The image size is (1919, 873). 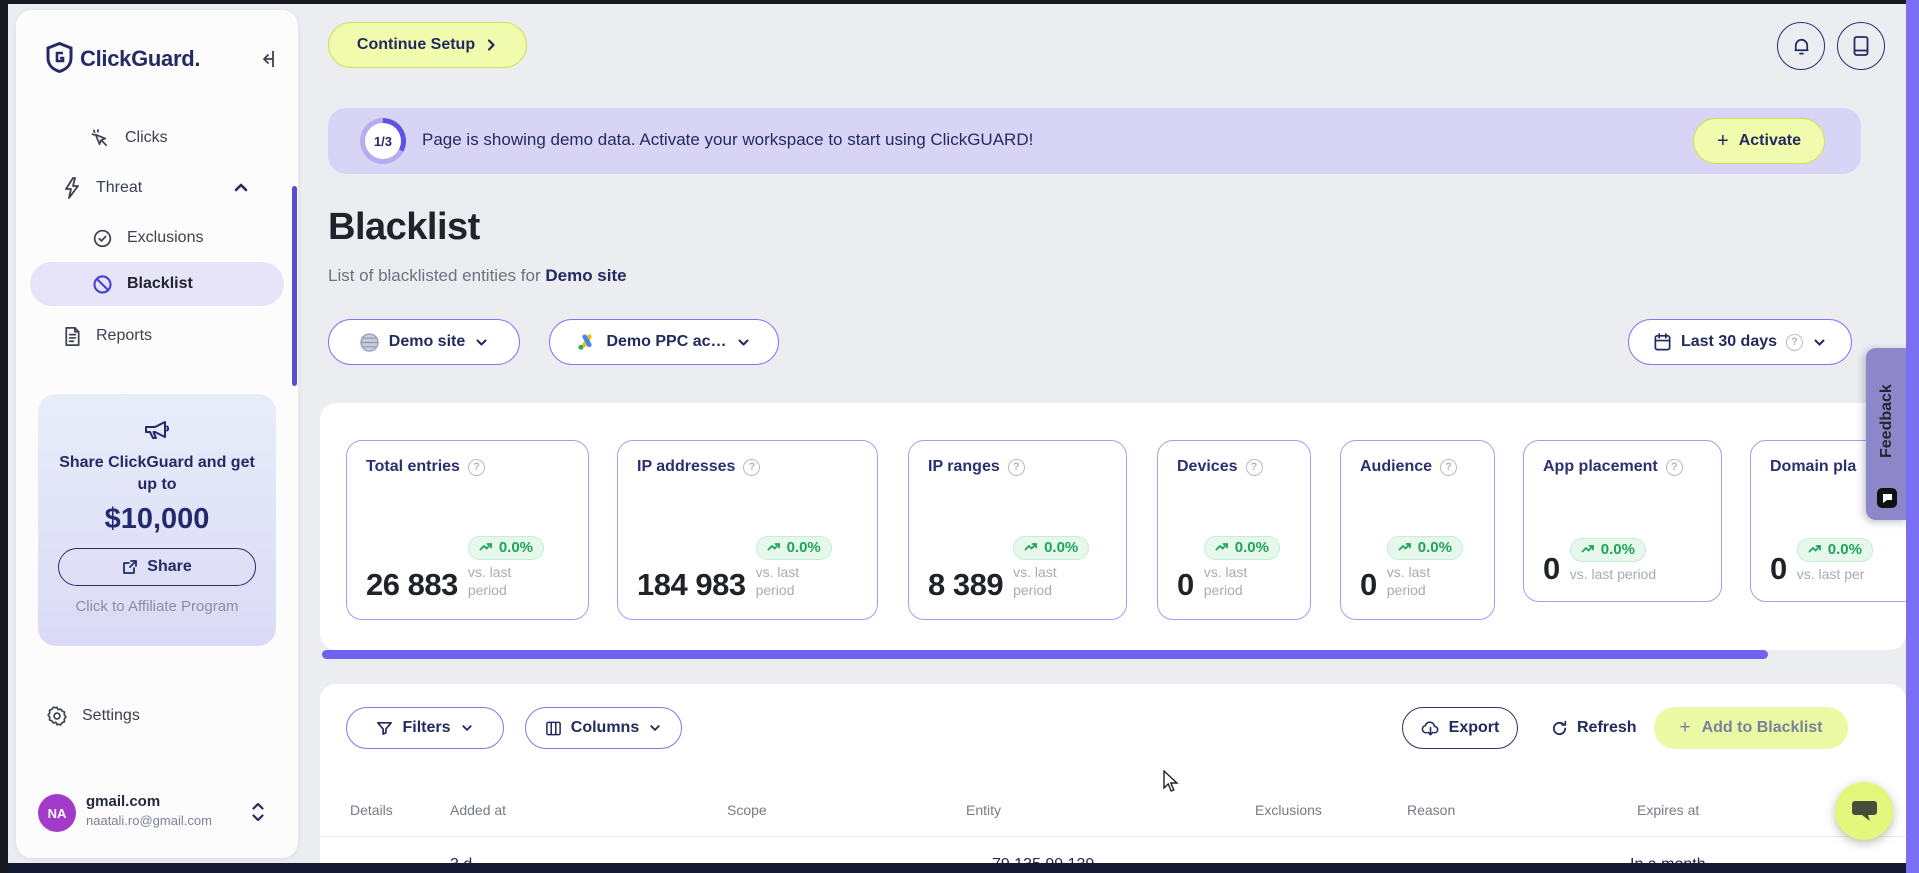 I want to click on badge-check-icon, so click(x=102, y=238).